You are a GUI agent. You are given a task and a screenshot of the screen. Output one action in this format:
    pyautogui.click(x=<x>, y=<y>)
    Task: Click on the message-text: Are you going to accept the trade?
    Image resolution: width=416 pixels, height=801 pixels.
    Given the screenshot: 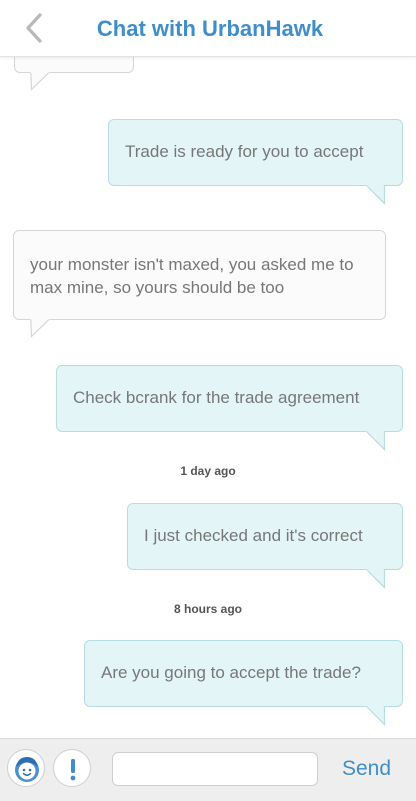 What is the action you would take?
    pyautogui.click(x=231, y=672)
    